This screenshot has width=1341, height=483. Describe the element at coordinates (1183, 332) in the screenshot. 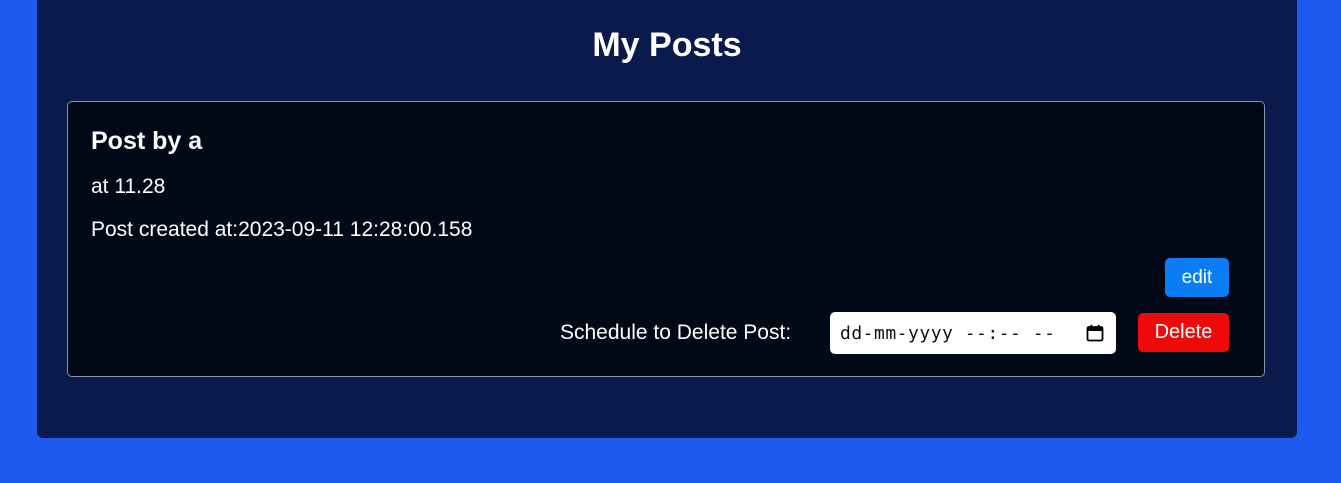

I see `delete-button: Delete` at that location.